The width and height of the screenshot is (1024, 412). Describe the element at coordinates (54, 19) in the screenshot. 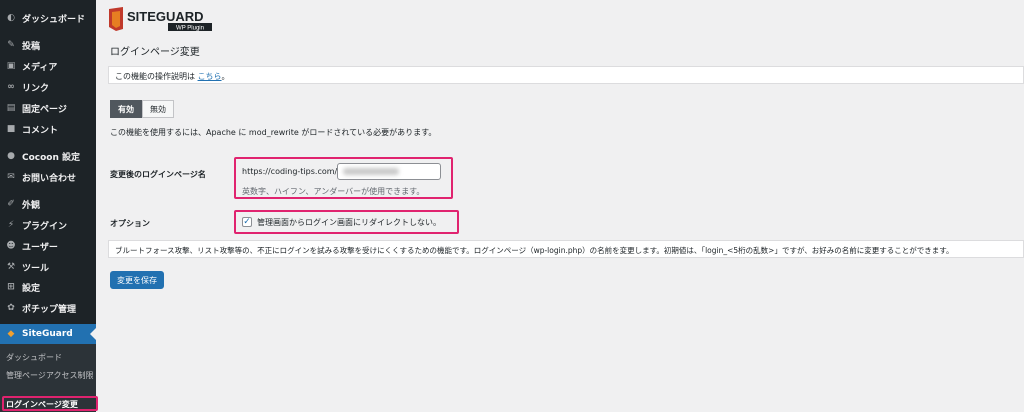

I see `sidebar-item-label: ダッシュボード` at that location.